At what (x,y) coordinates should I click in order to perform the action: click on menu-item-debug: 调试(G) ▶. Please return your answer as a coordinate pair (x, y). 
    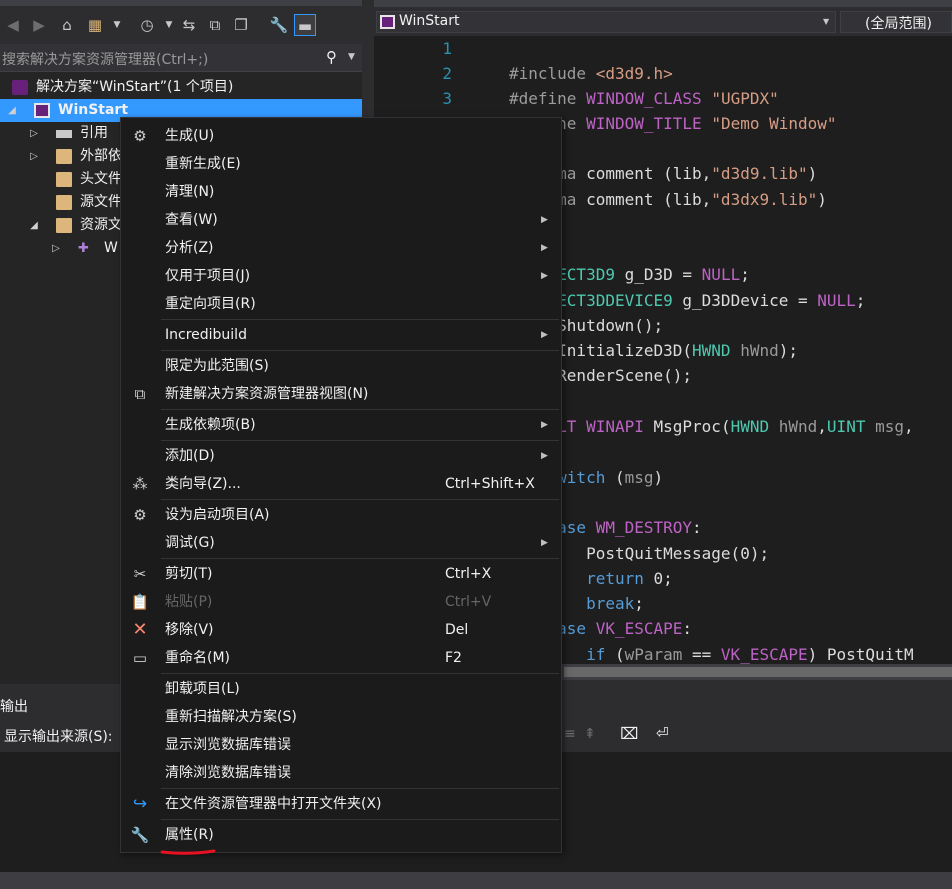
    Looking at the image, I should click on (341, 543).